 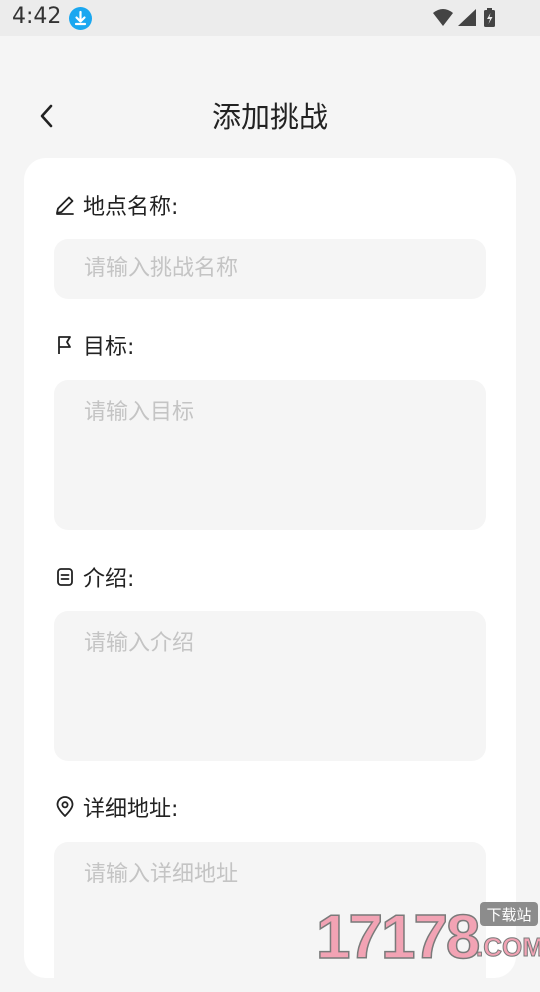 What do you see at coordinates (65, 577) in the screenshot?
I see `note-icon` at bounding box center [65, 577].